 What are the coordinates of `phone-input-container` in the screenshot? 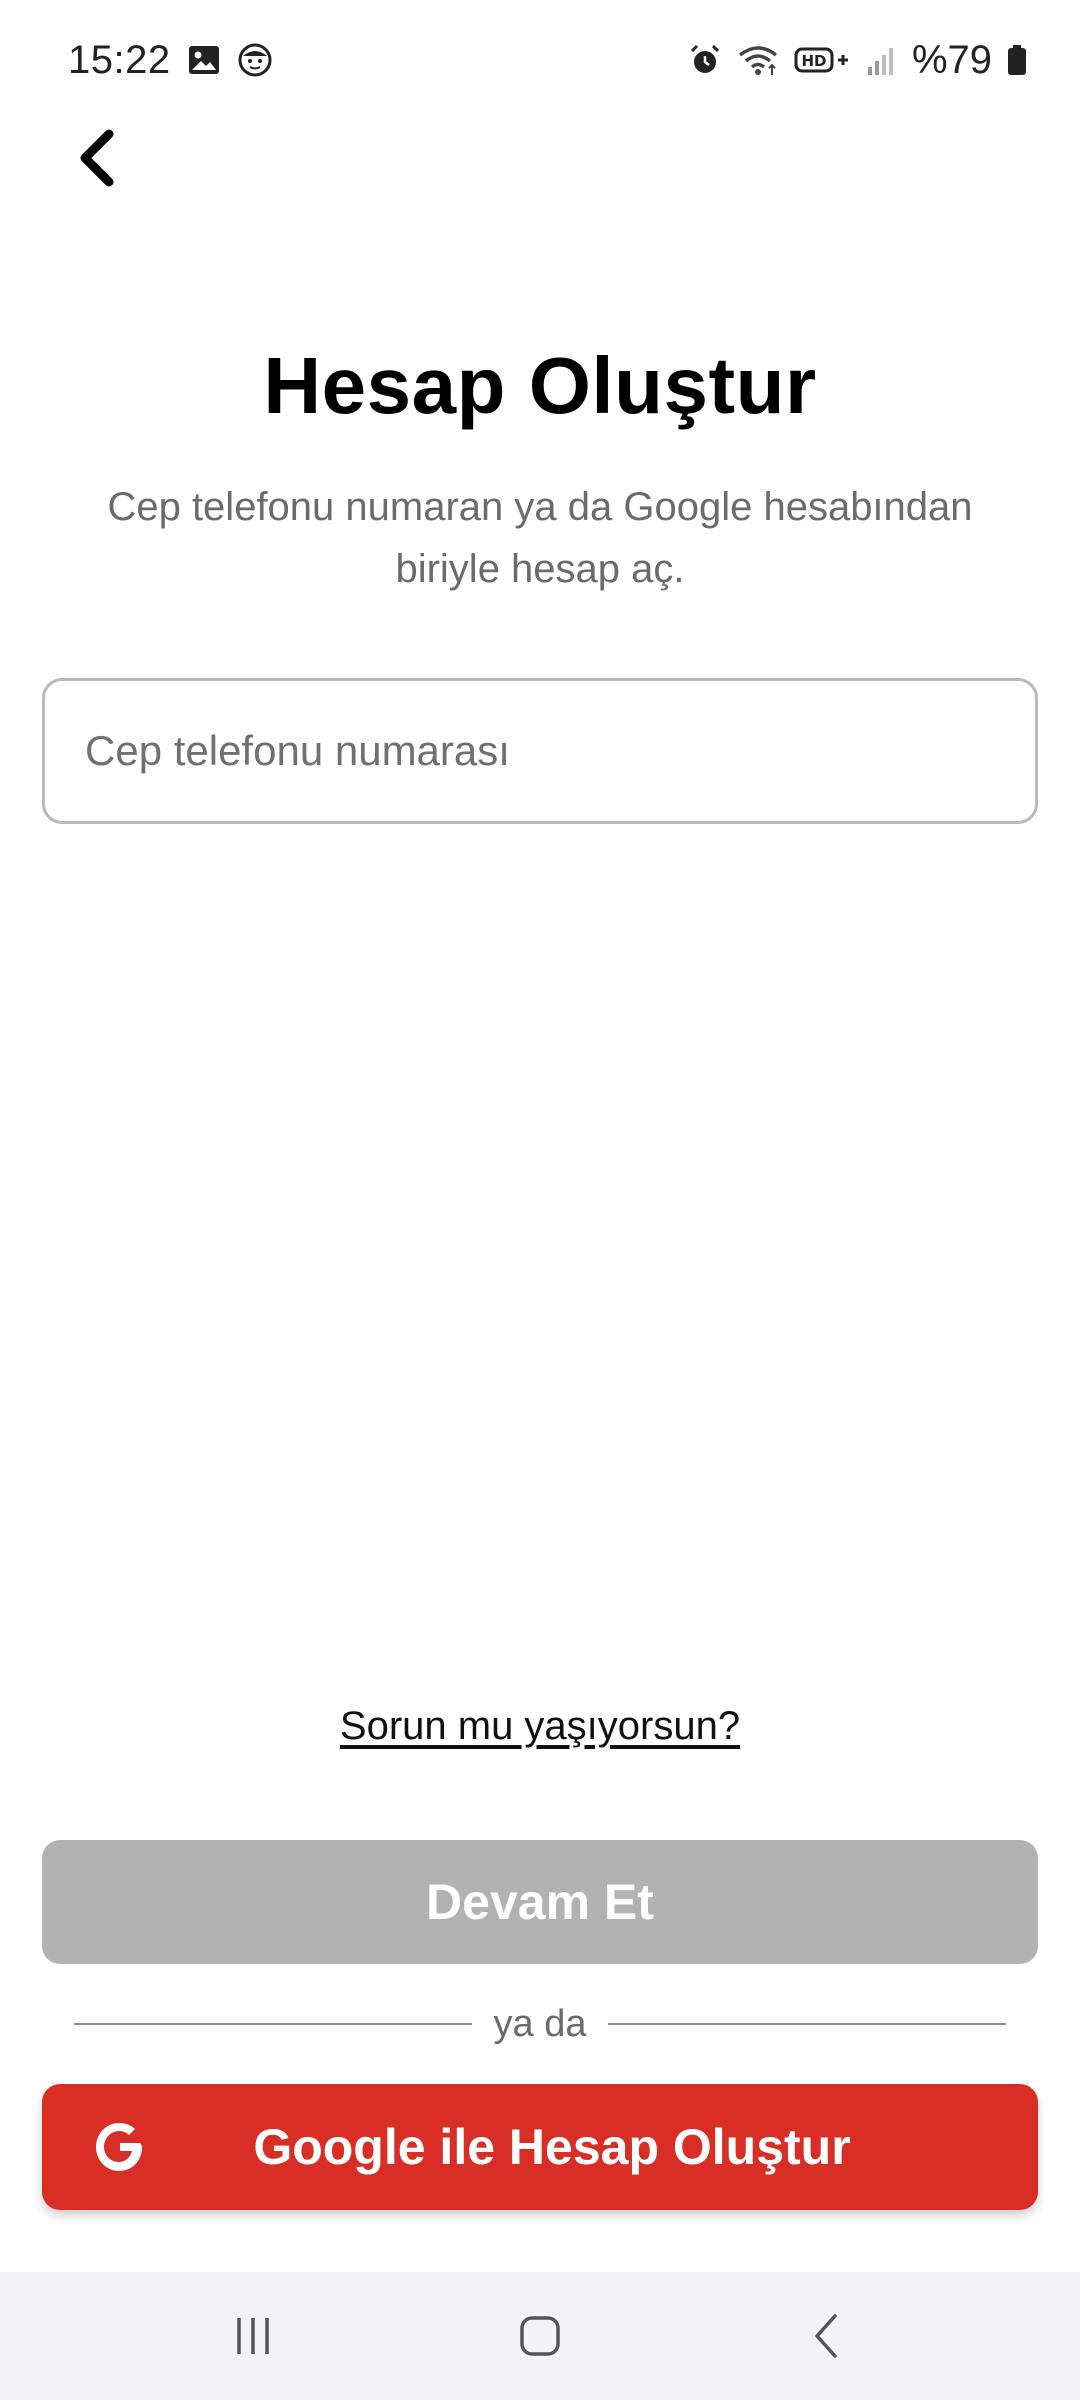 It's located at (540, 751).